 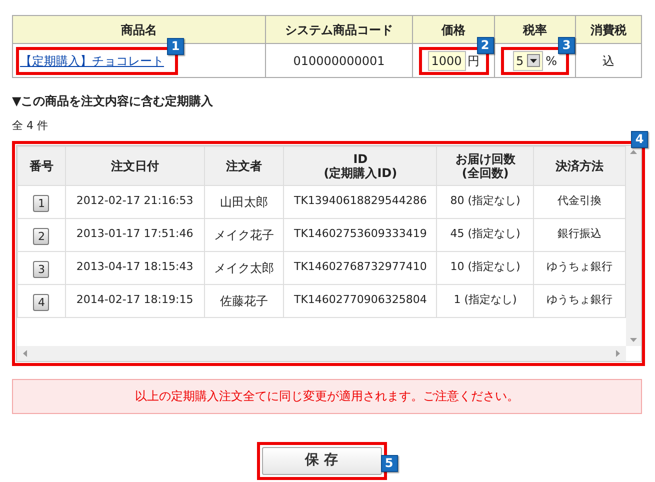 What do you see at coordinates (447, 60) in the screenshot?
I see `price-field: 1000` at bounding box center [447, 60].